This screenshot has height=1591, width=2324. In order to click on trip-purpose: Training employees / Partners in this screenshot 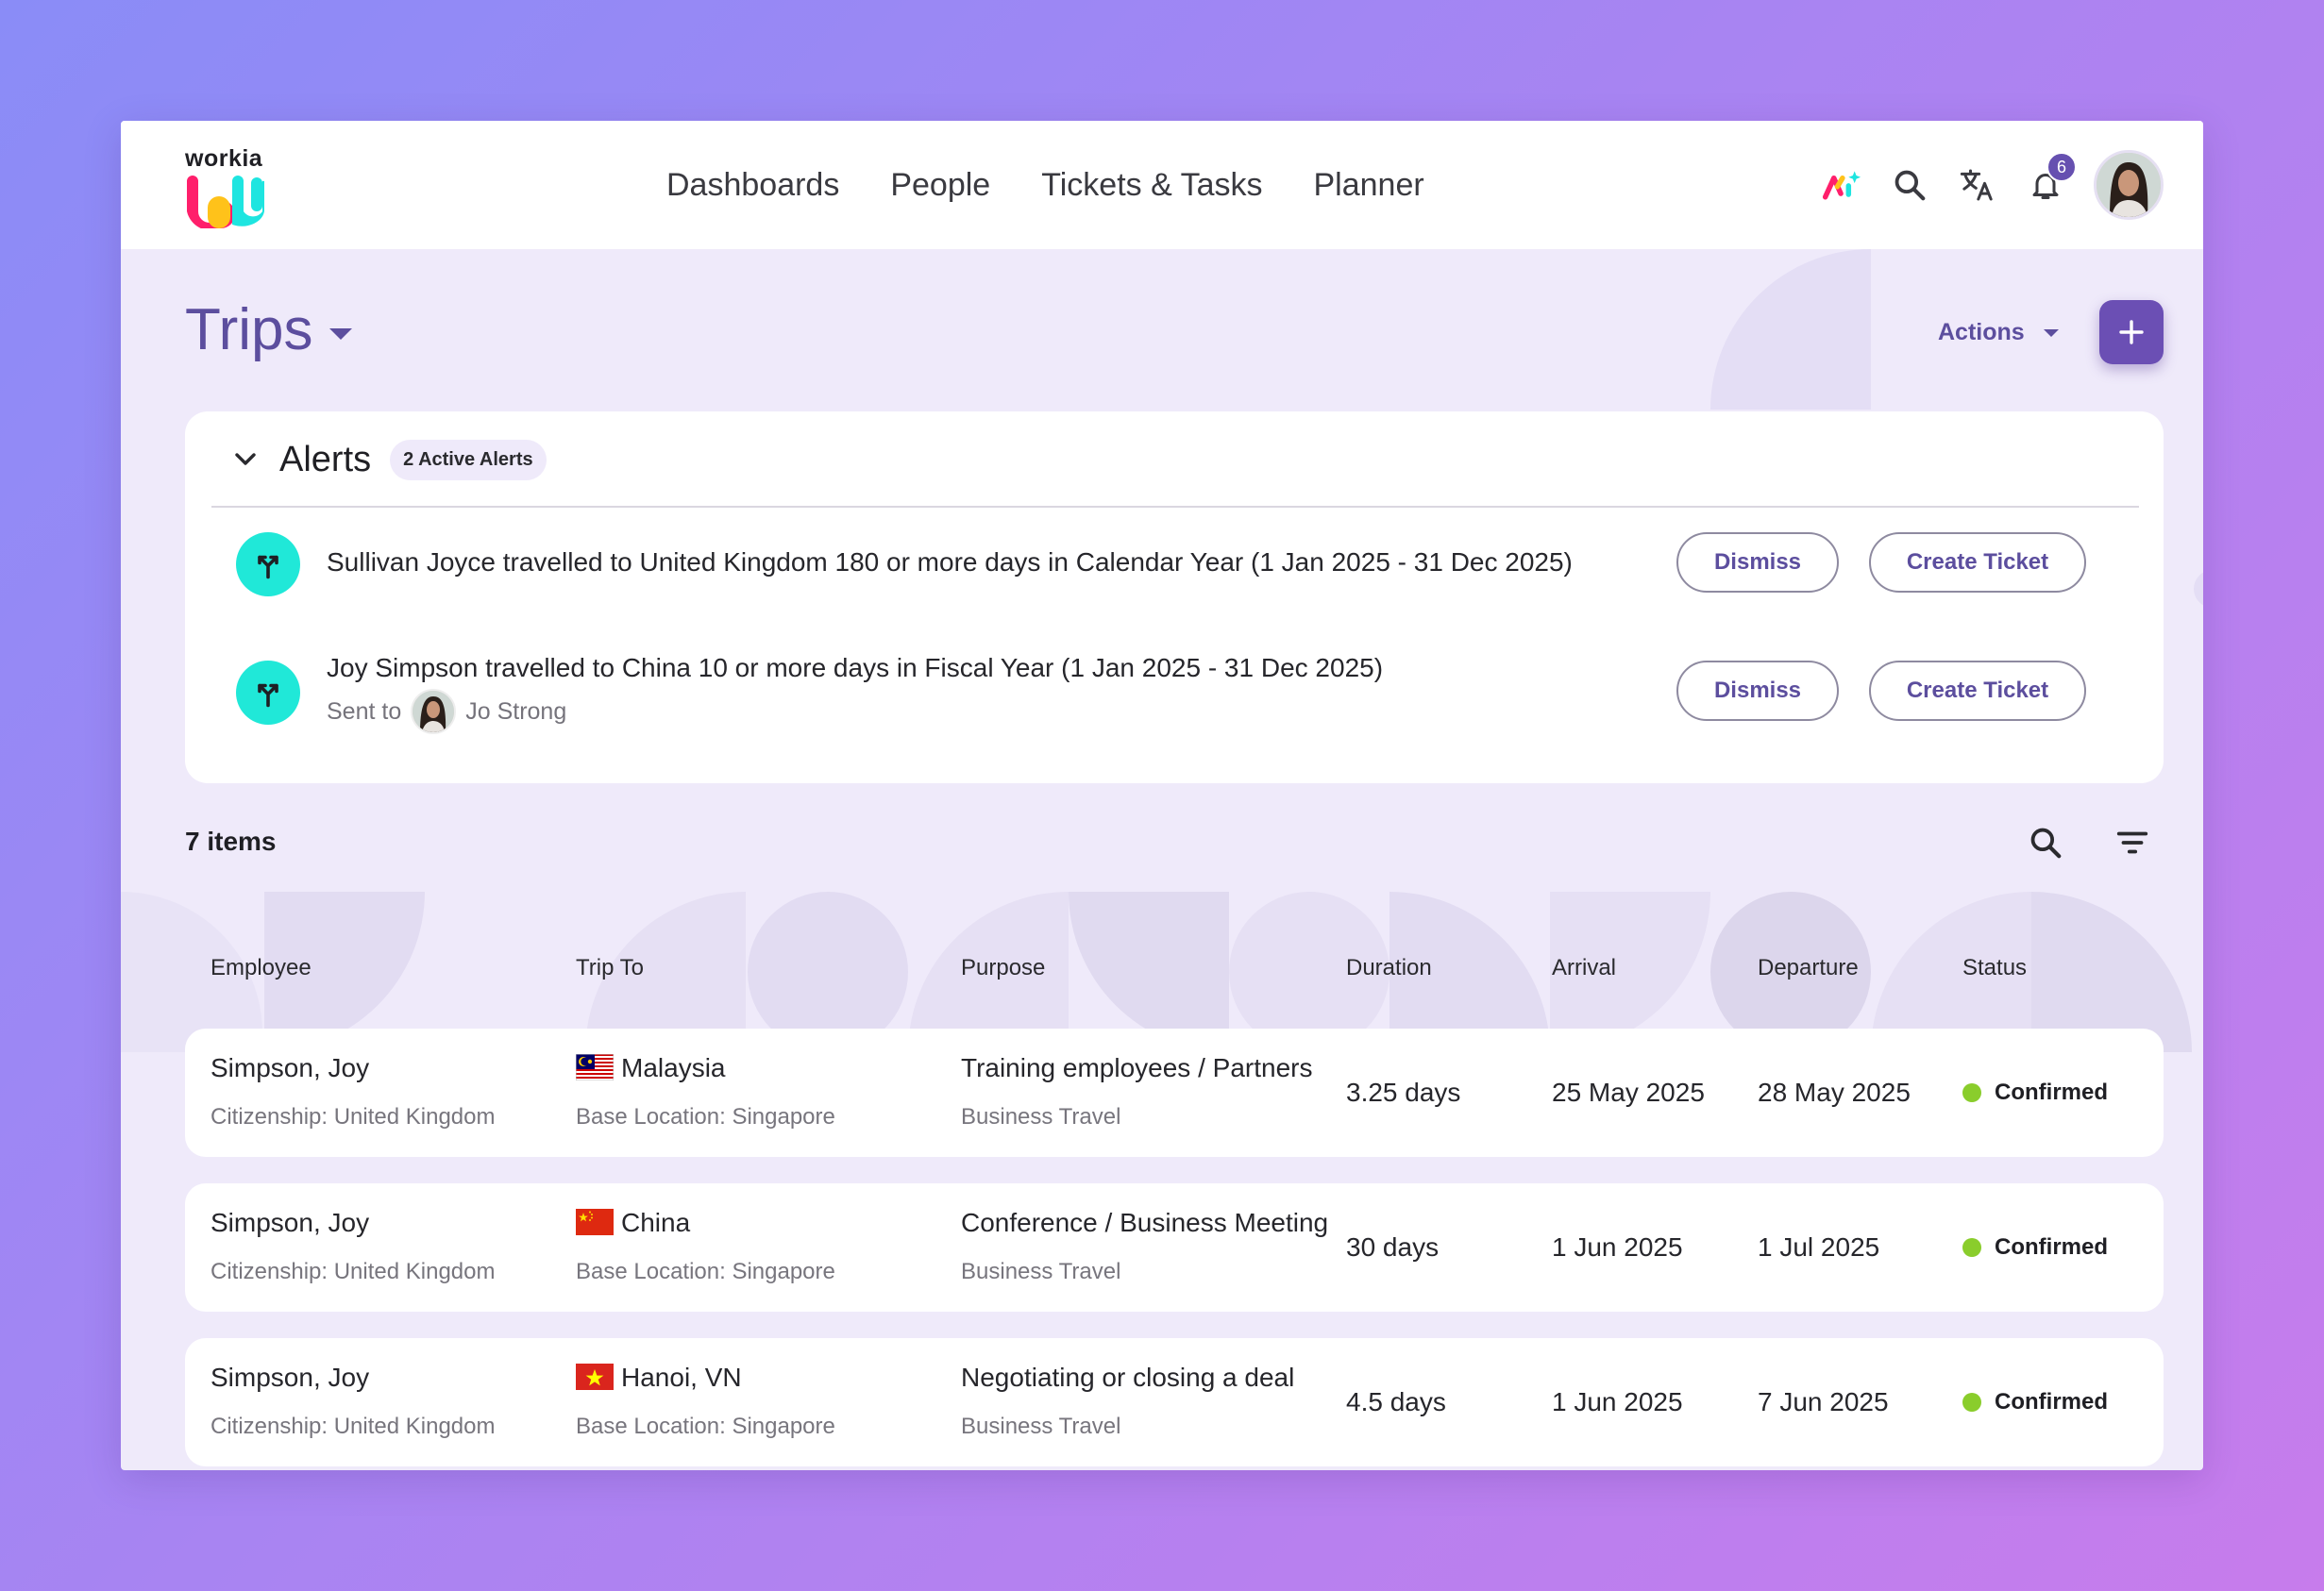, I will do `click(1137, 1068)`.